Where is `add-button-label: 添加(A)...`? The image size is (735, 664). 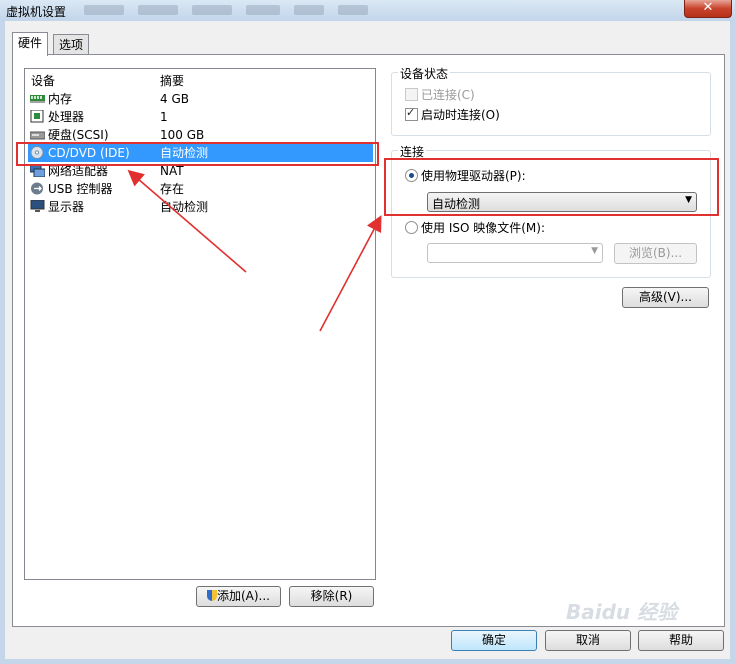 add-button-label: 添加(A)... is located at coordinates (243, 596).